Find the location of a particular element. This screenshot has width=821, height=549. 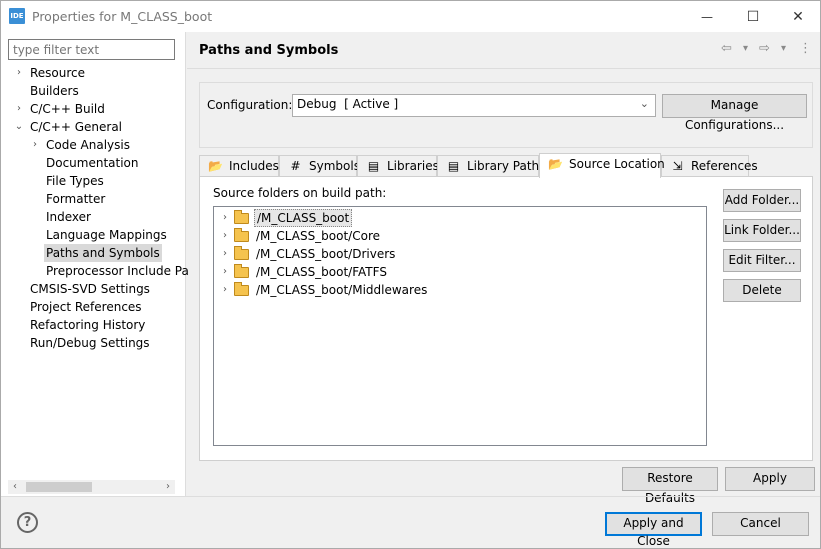

tree-item: Documentation is located at coordinates (93, 163).